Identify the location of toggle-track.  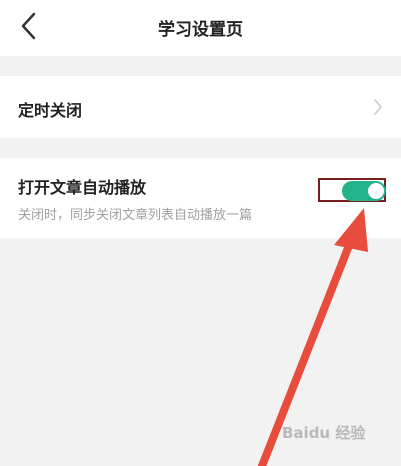
(364, 191).